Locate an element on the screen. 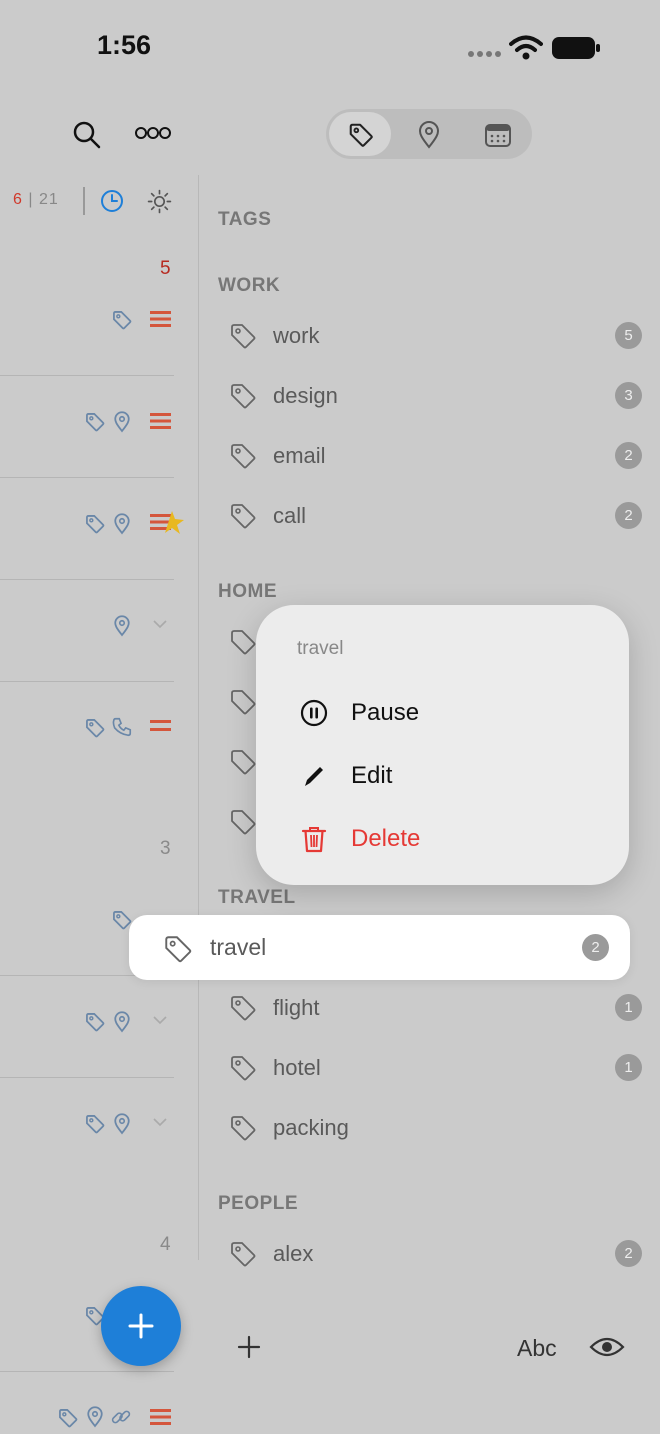 This screenshot has height=1434, width=660. tag-row-flight: flight 1 is located at coordinates (433, 1008).